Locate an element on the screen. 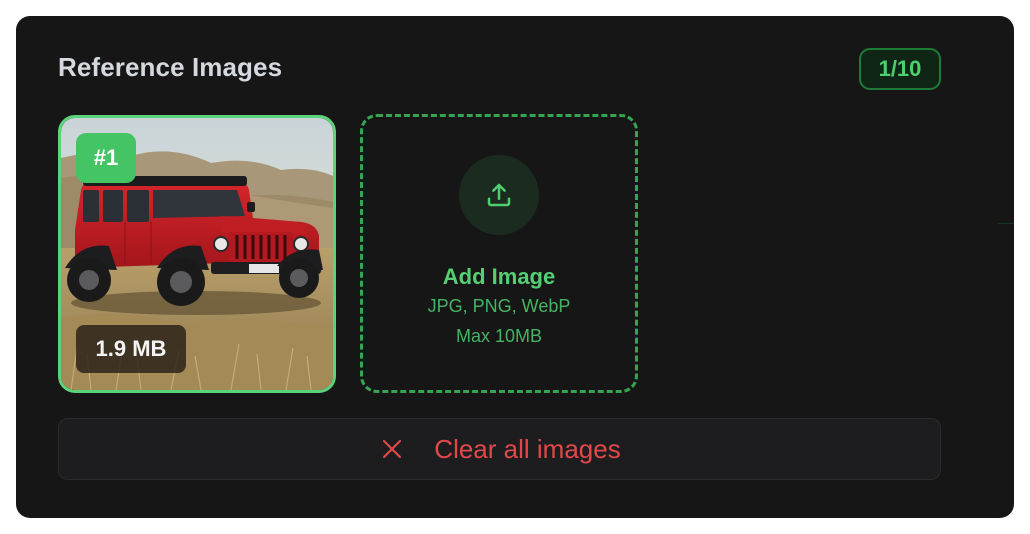 The width and height of the screenshot is (1030, 534). close-icon is located at coordinates (392, 449).